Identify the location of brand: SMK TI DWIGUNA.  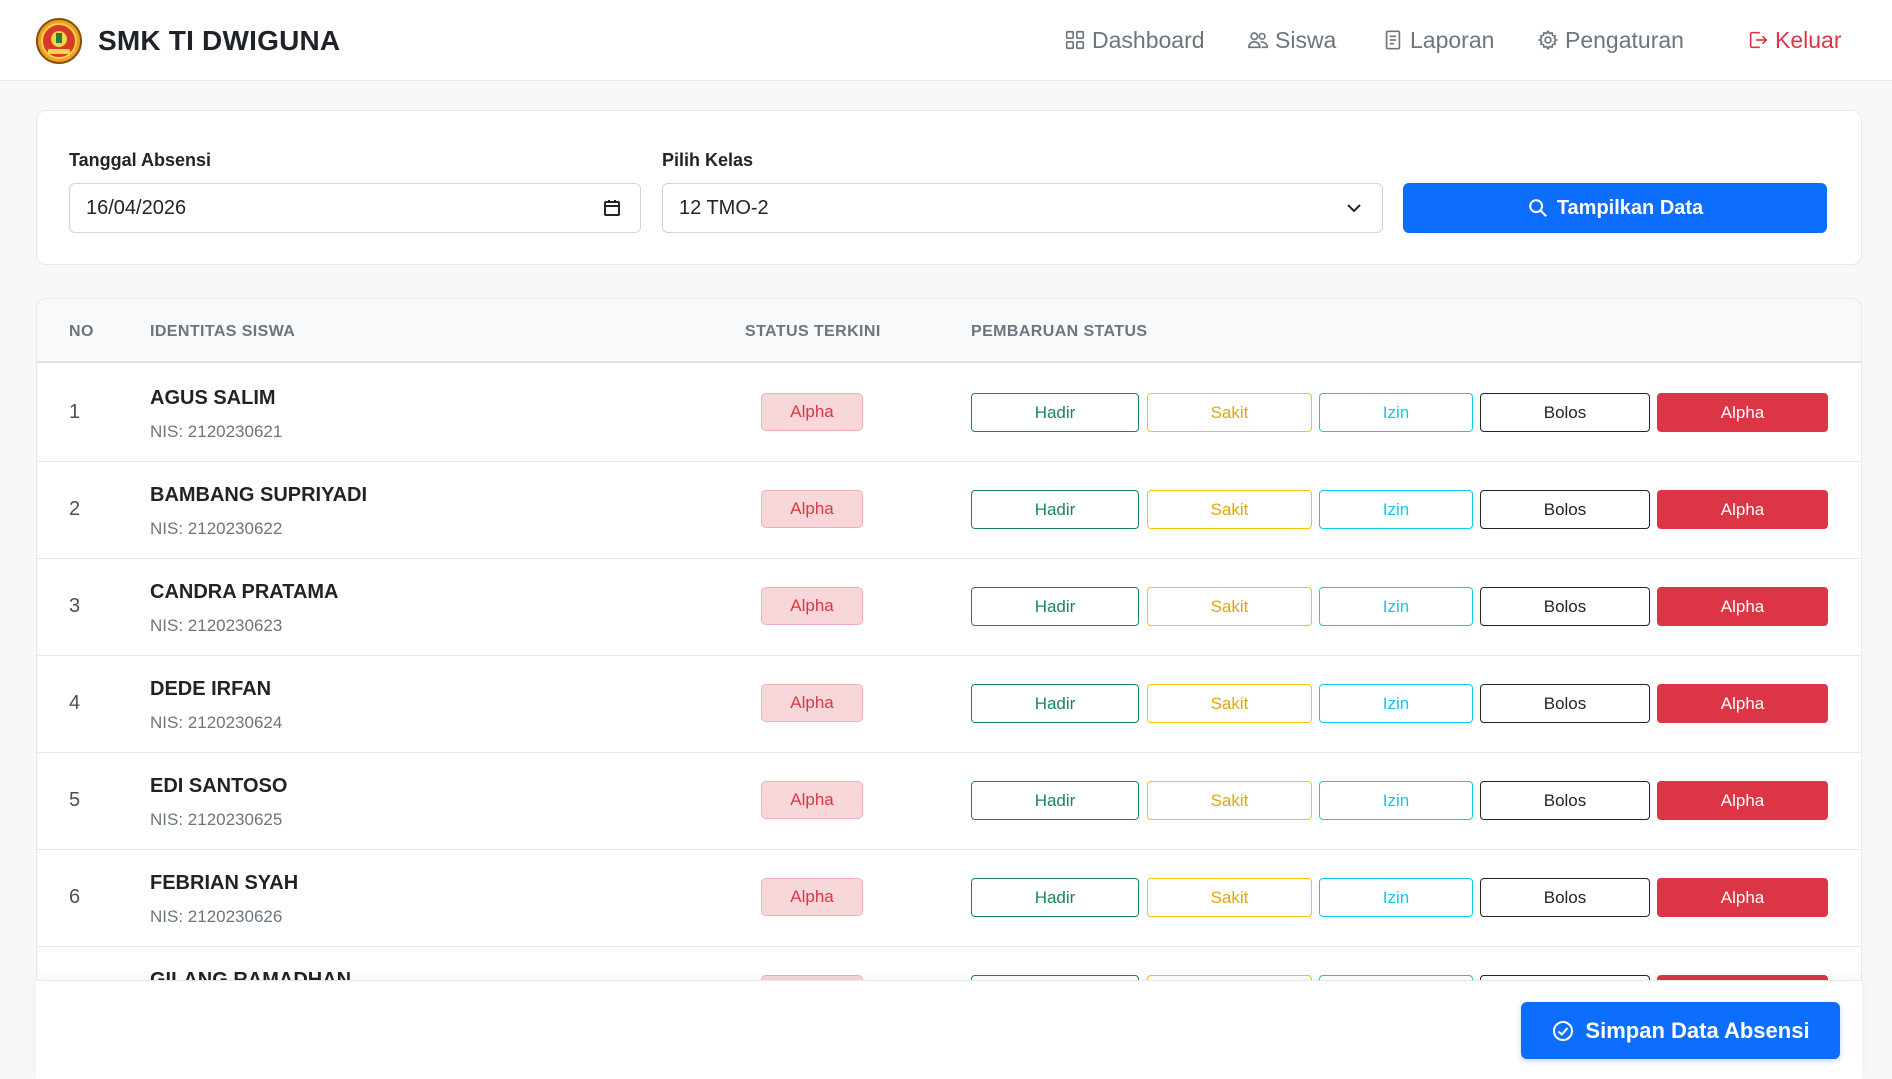
(187, 41).